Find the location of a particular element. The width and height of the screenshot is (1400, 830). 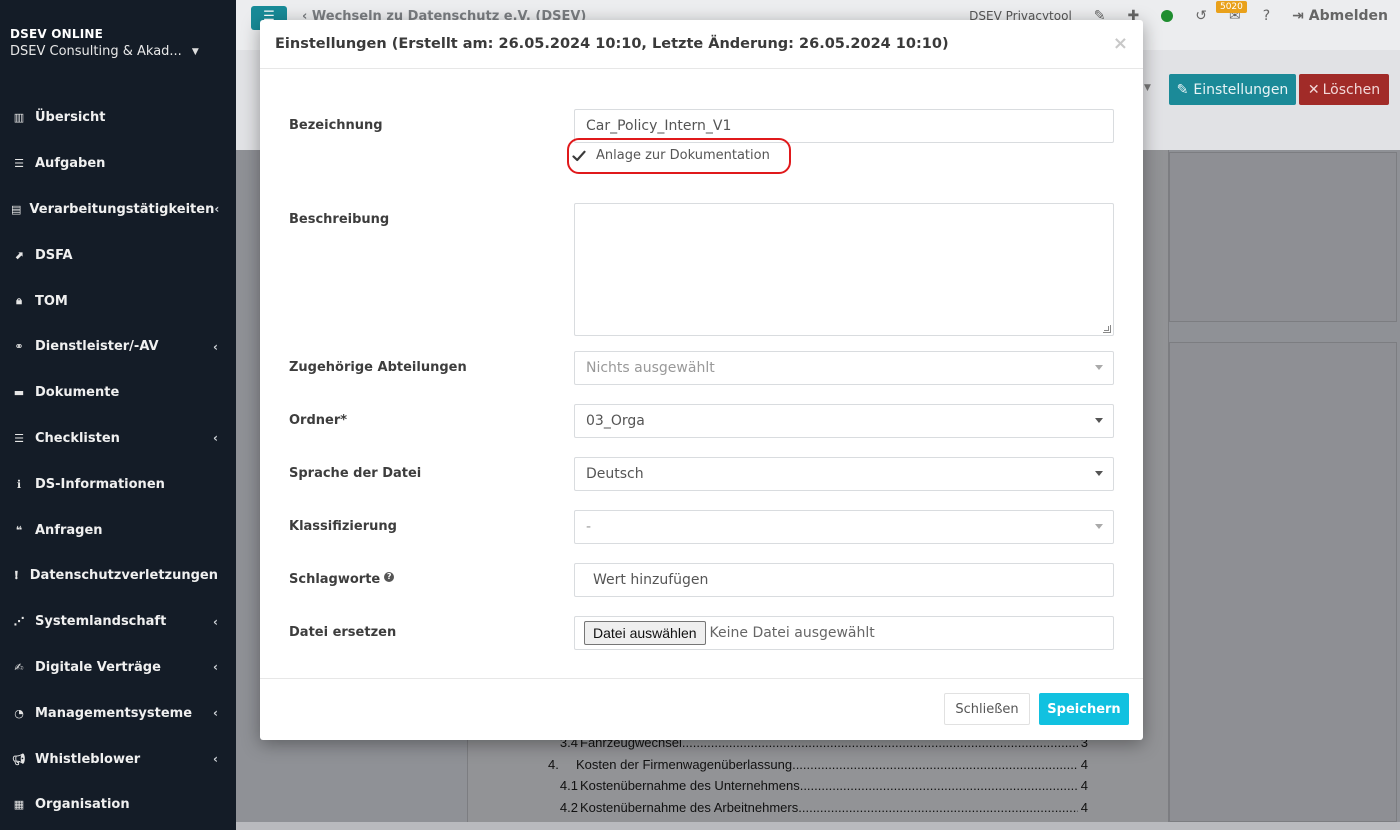

history-icon: ↺ is located at coordinates (1201, 16).